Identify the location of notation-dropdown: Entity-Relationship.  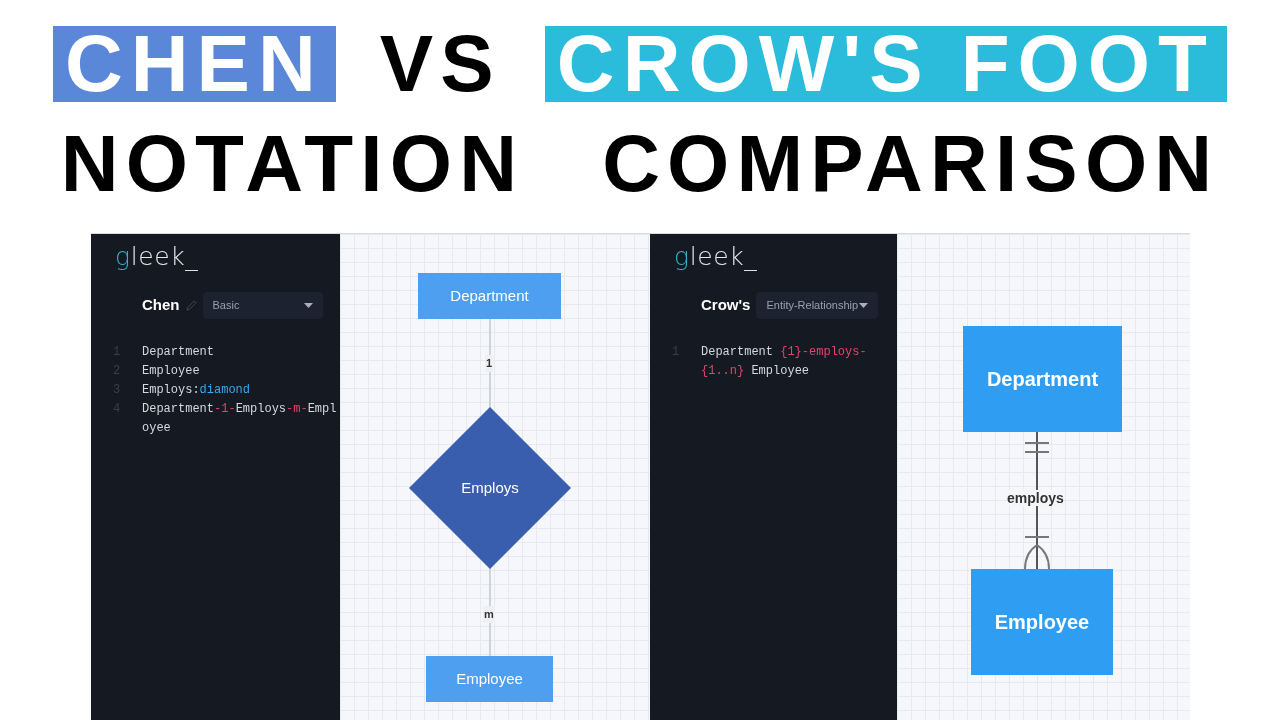
(817, 305).